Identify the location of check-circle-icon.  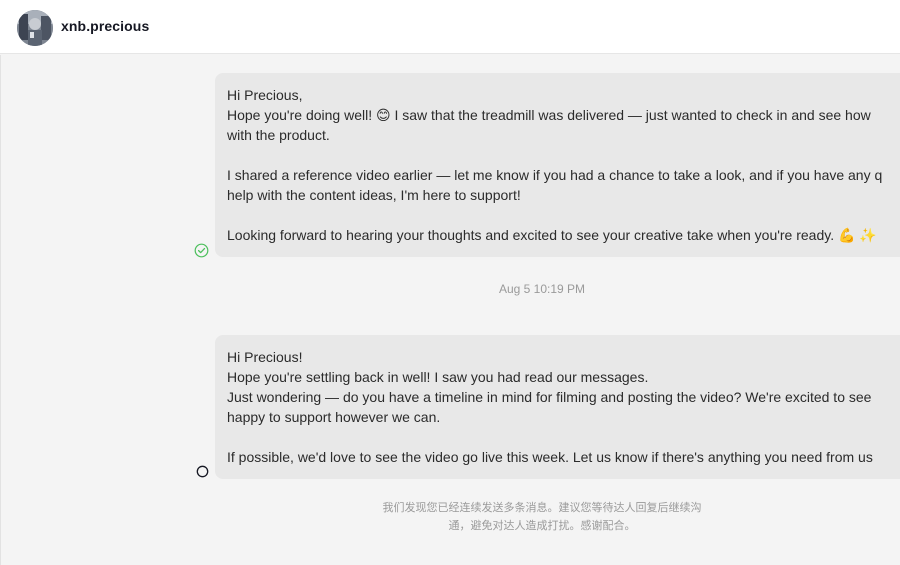
(201, 250).